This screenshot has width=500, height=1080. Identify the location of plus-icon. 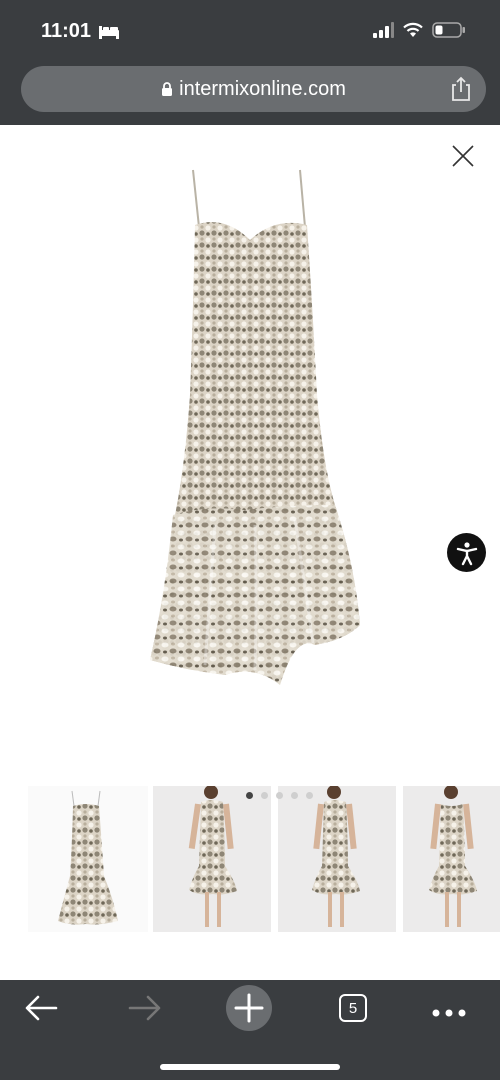
(249, 1010).